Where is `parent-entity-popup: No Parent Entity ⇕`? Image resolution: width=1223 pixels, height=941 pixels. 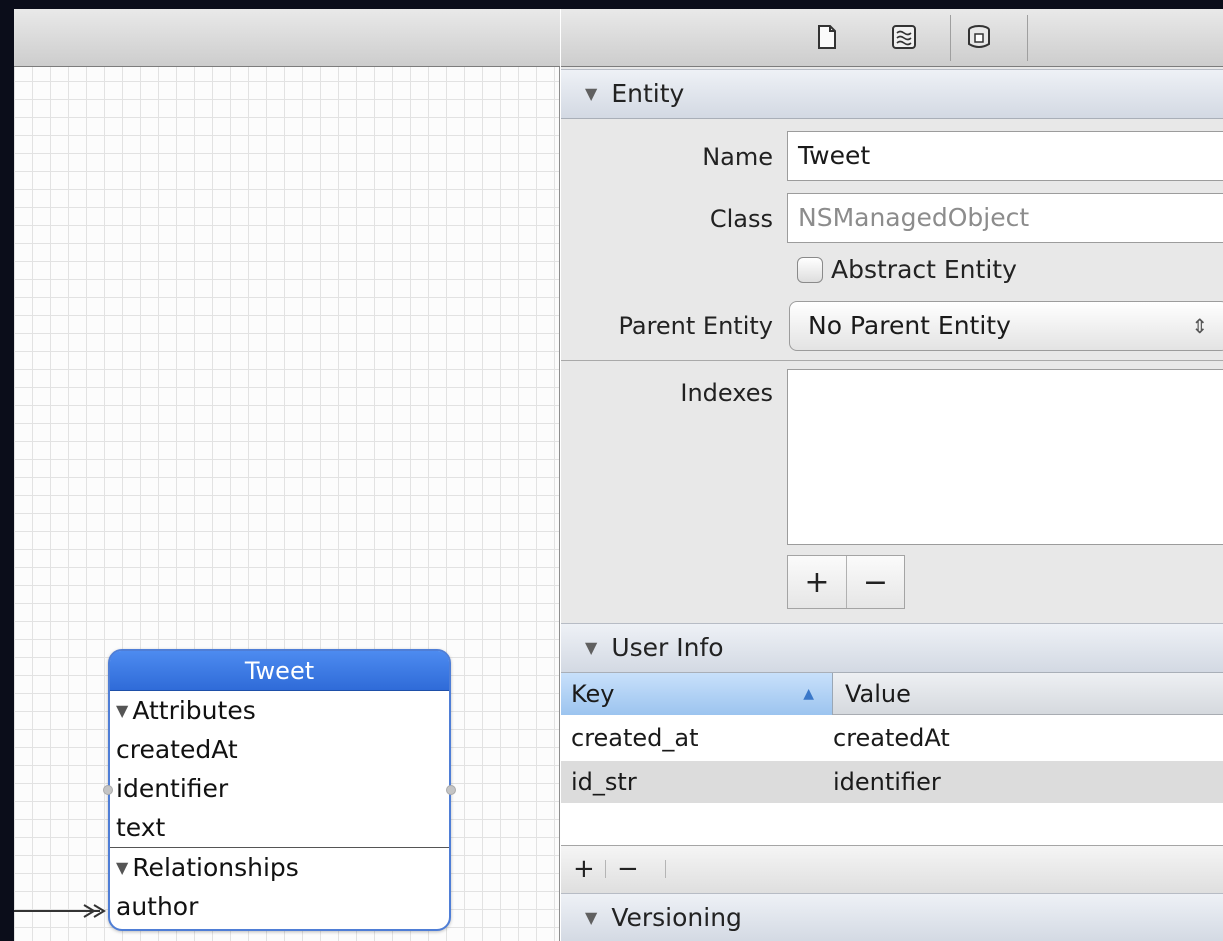 parent-entity-popup: No Parent Entity ⇕ is located at coordinates (1006, 326).